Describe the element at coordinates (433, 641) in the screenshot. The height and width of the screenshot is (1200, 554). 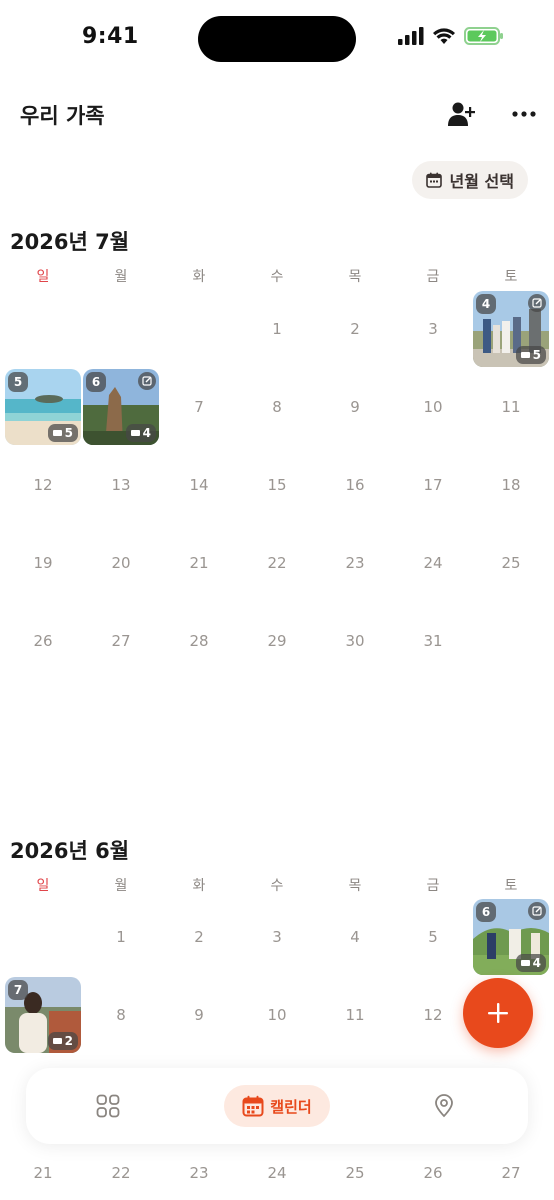
I see `day-cell: 31` at that location.